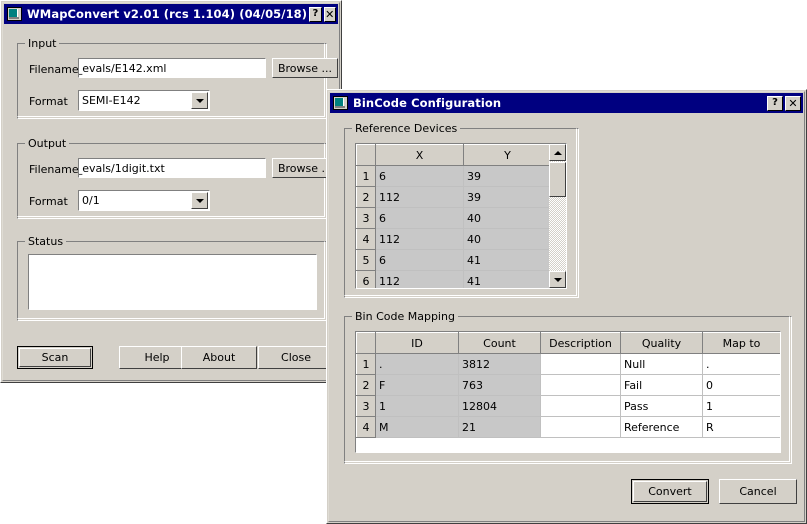 The height and width of the screenshot is (524, 807). Describe the element at coordinates (48, 101) in the screenshot. I see `input-format-label: Format` at that location.